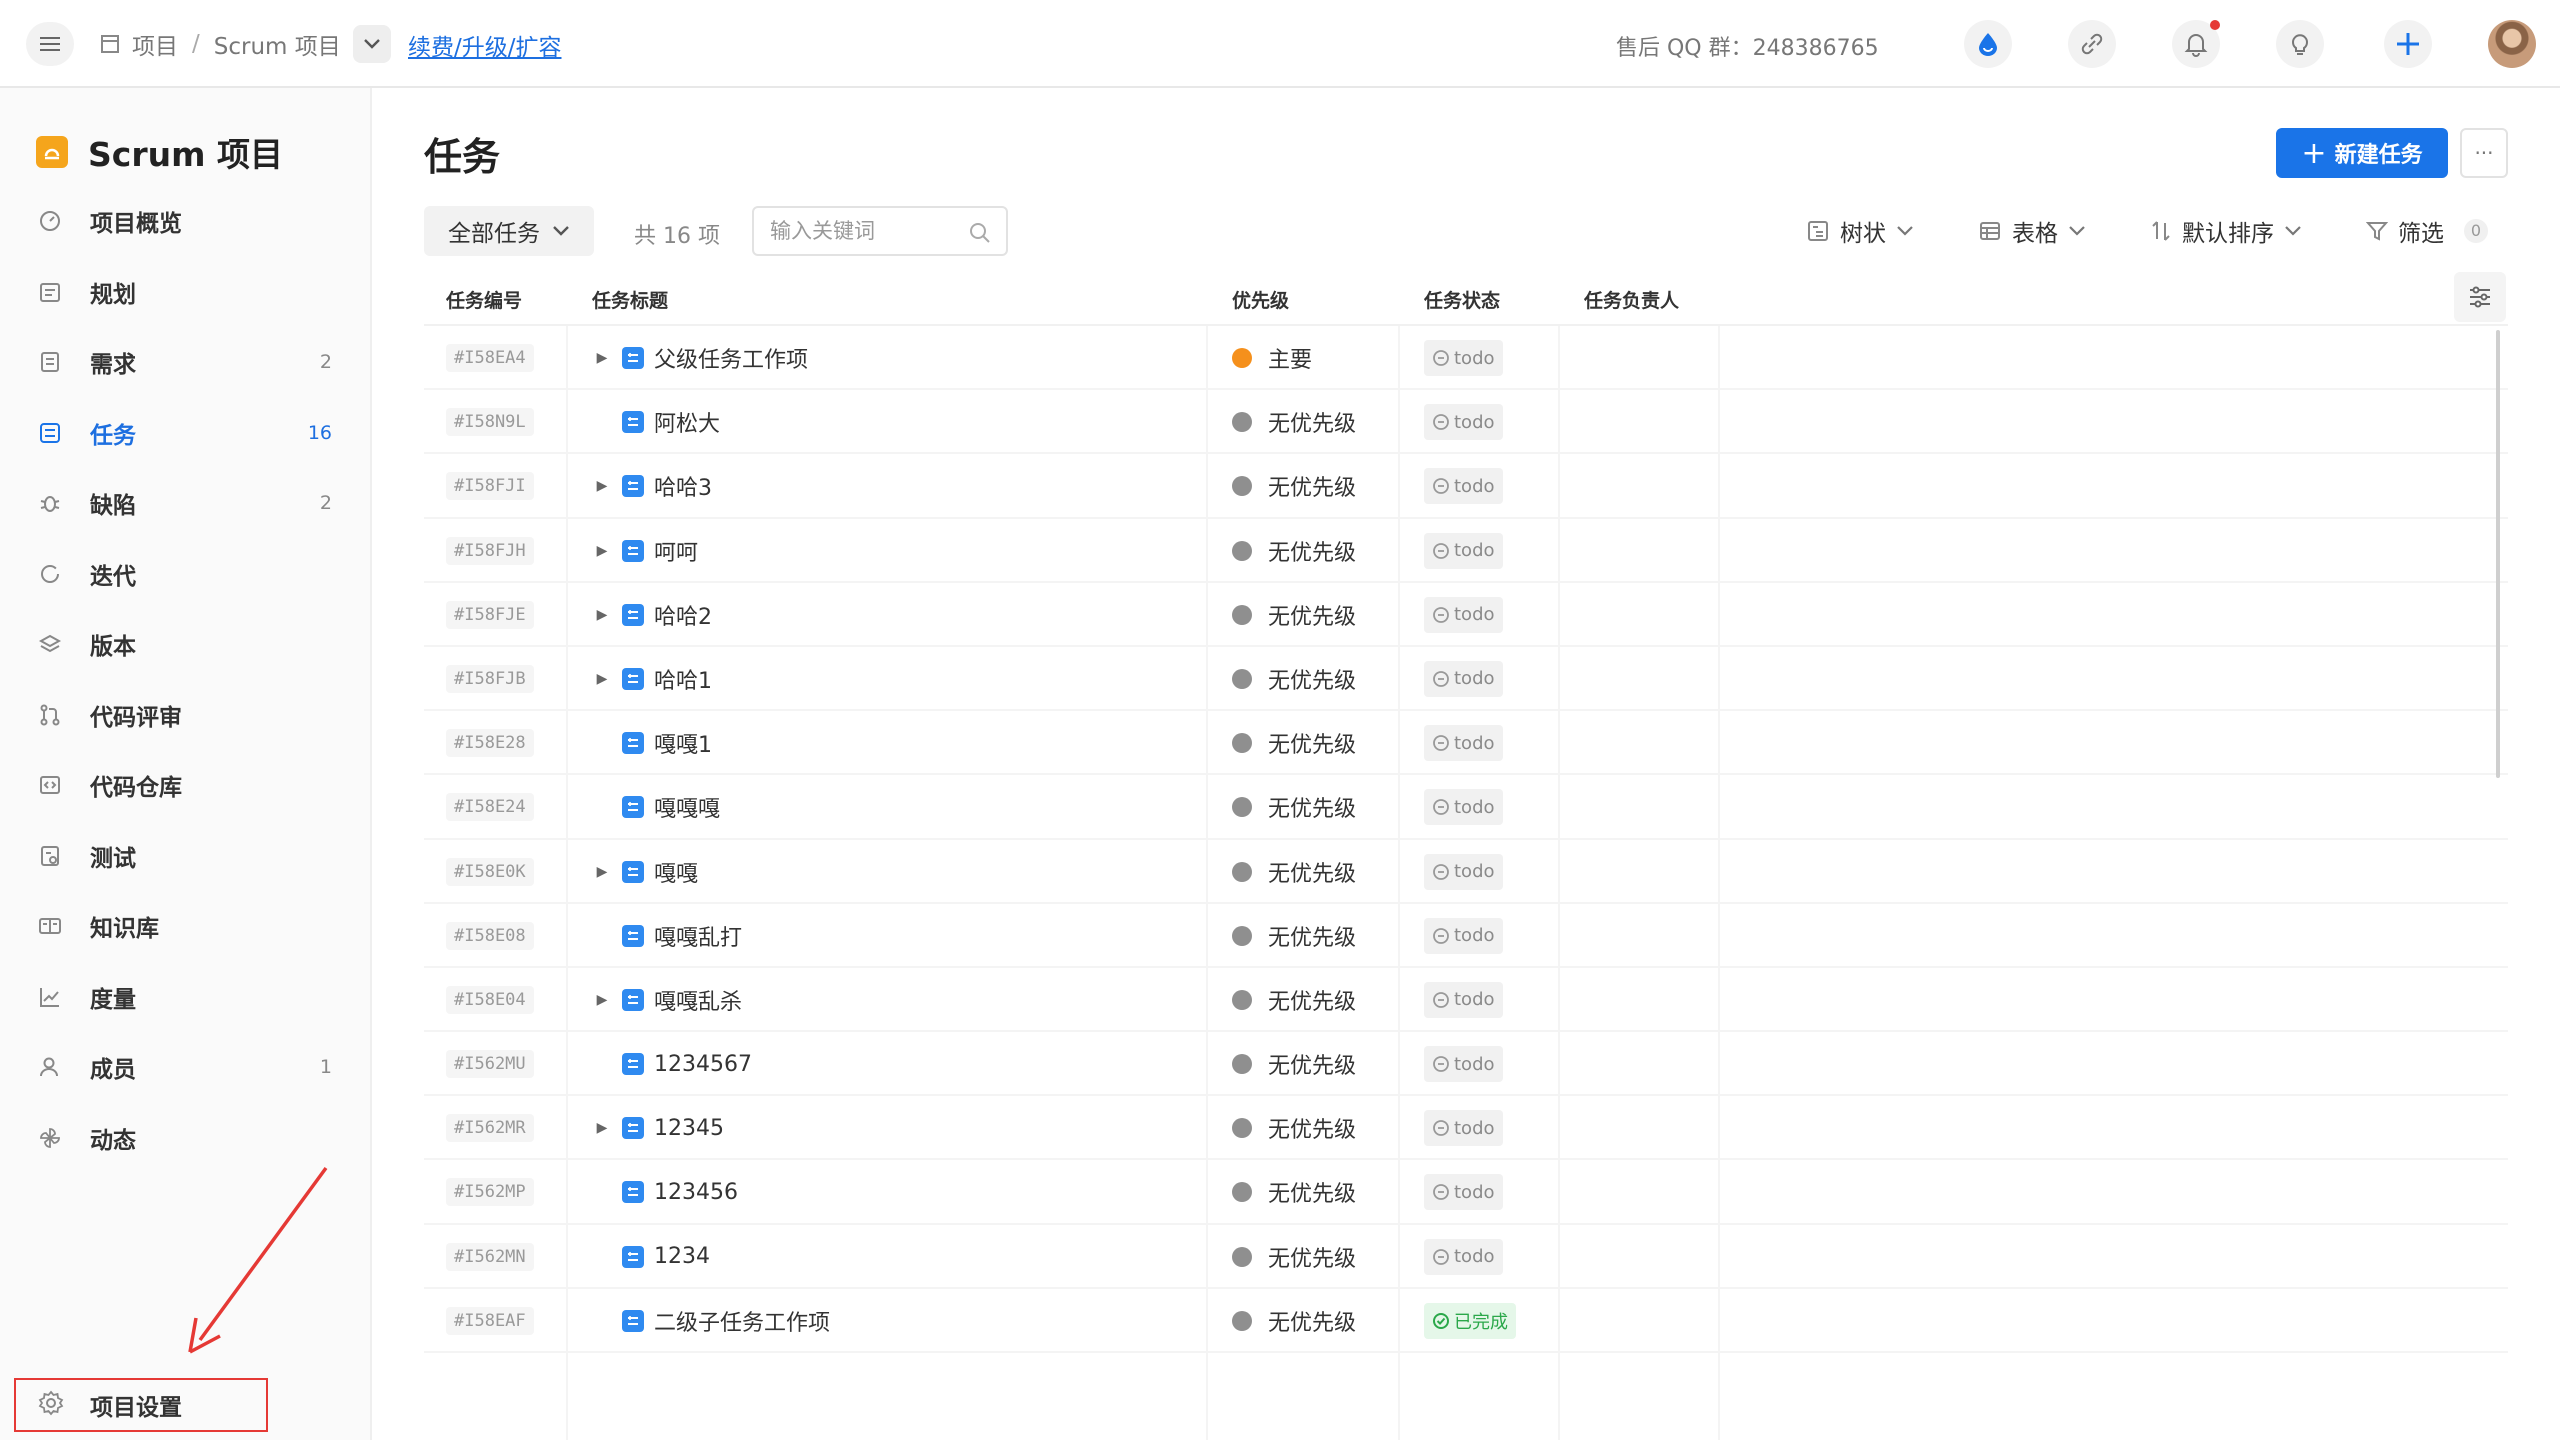 The height and width of the screenshot is (1440, 2560). Describe the element at coordinates (2092, 44) in the screenshot. I see `link-button` at that location.